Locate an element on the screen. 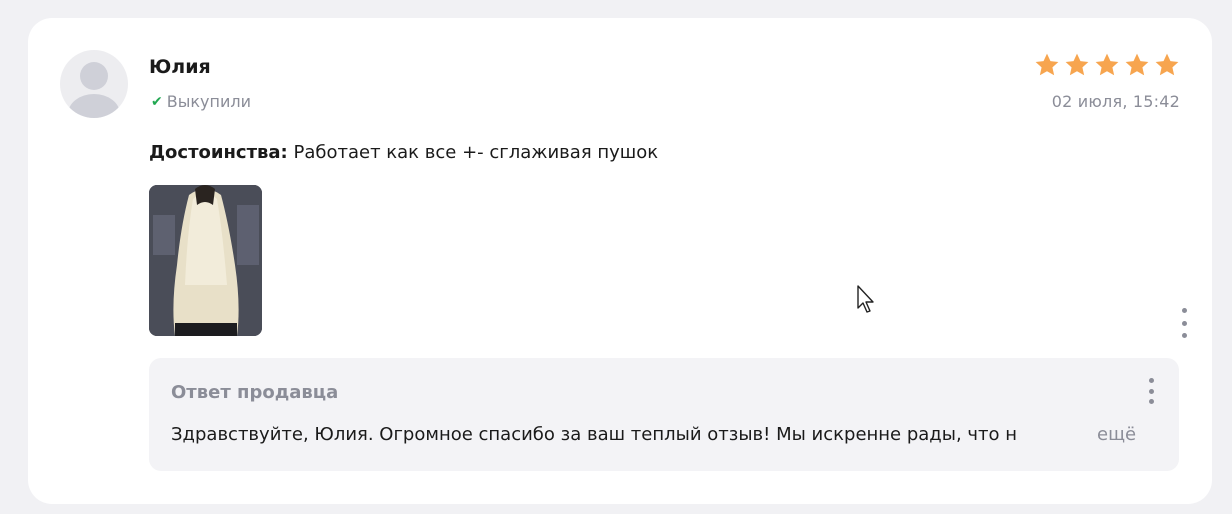 Image resolution: width=1232 pixels, height=514 pixels. mouse-pointer-icon is located at coordinates (865, 299).